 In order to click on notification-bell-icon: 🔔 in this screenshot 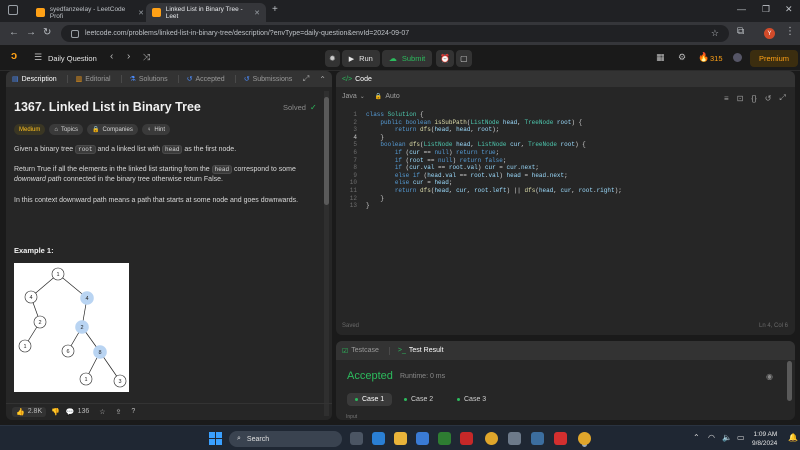, I will do `click(793, 437)`.